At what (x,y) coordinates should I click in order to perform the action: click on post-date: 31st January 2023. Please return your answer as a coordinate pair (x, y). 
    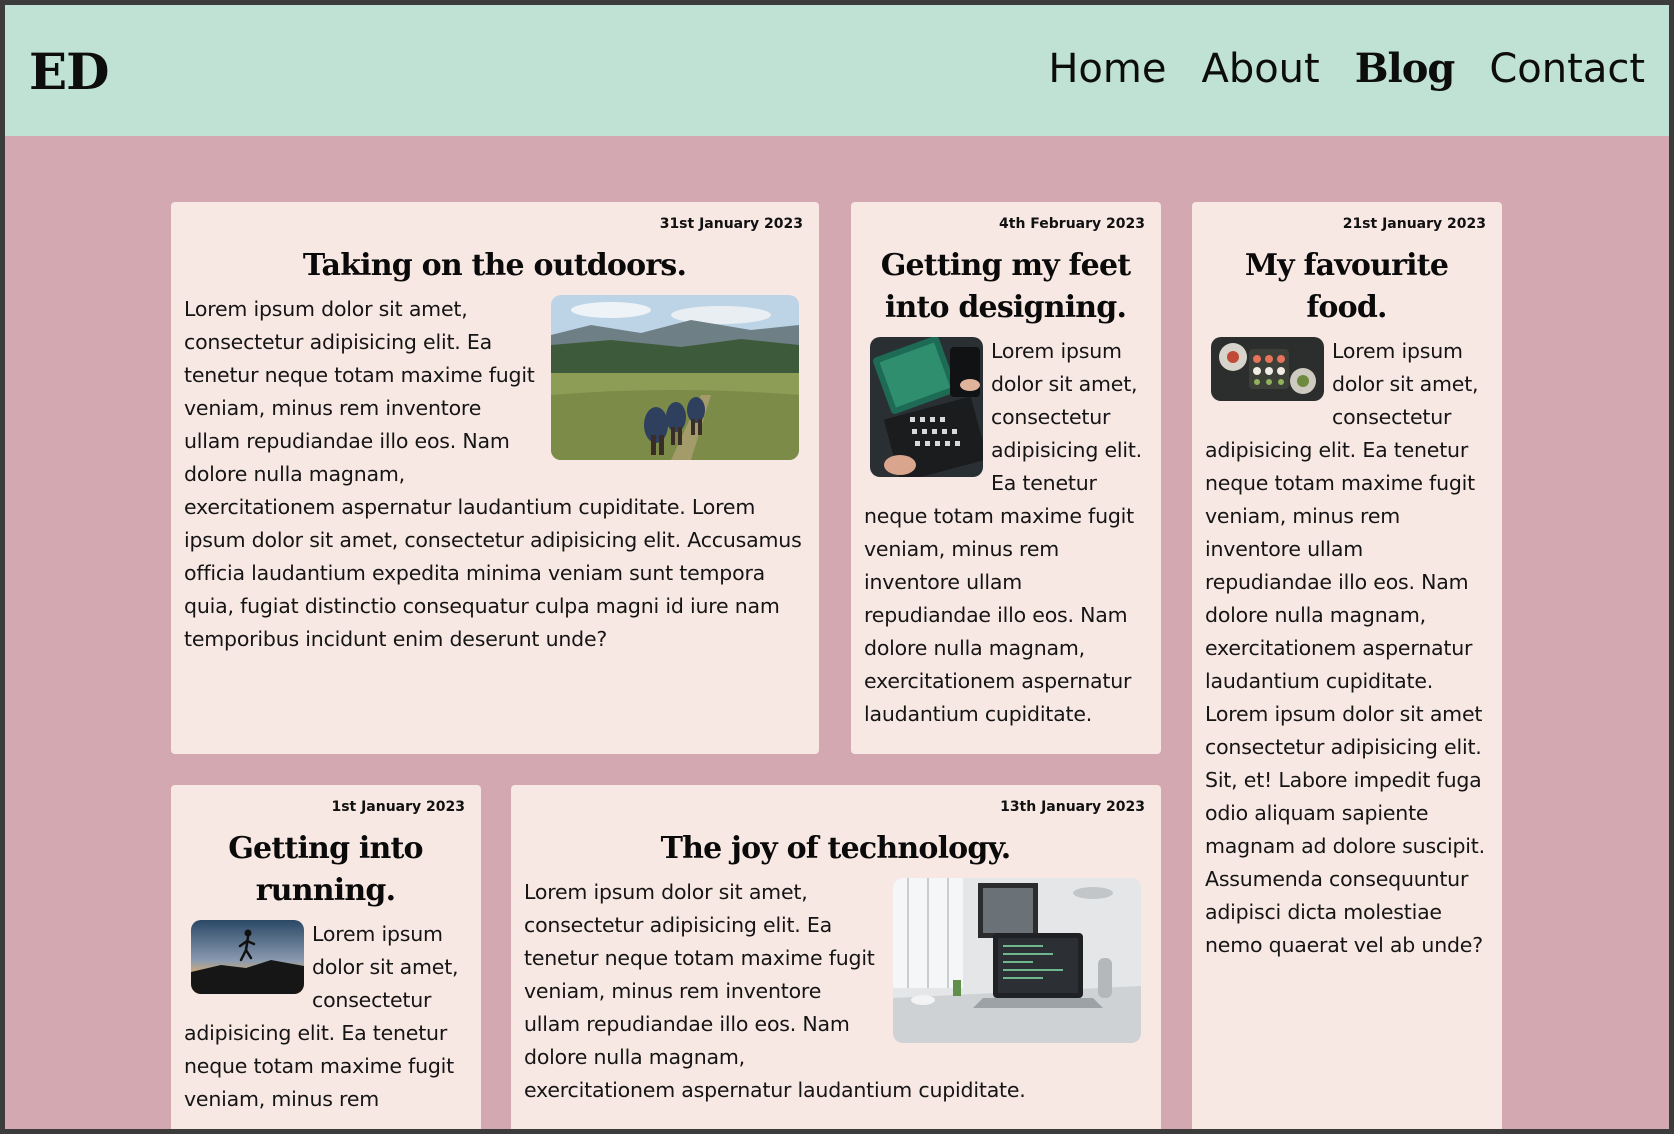
    Looking at the image, I should click on (731, 224).